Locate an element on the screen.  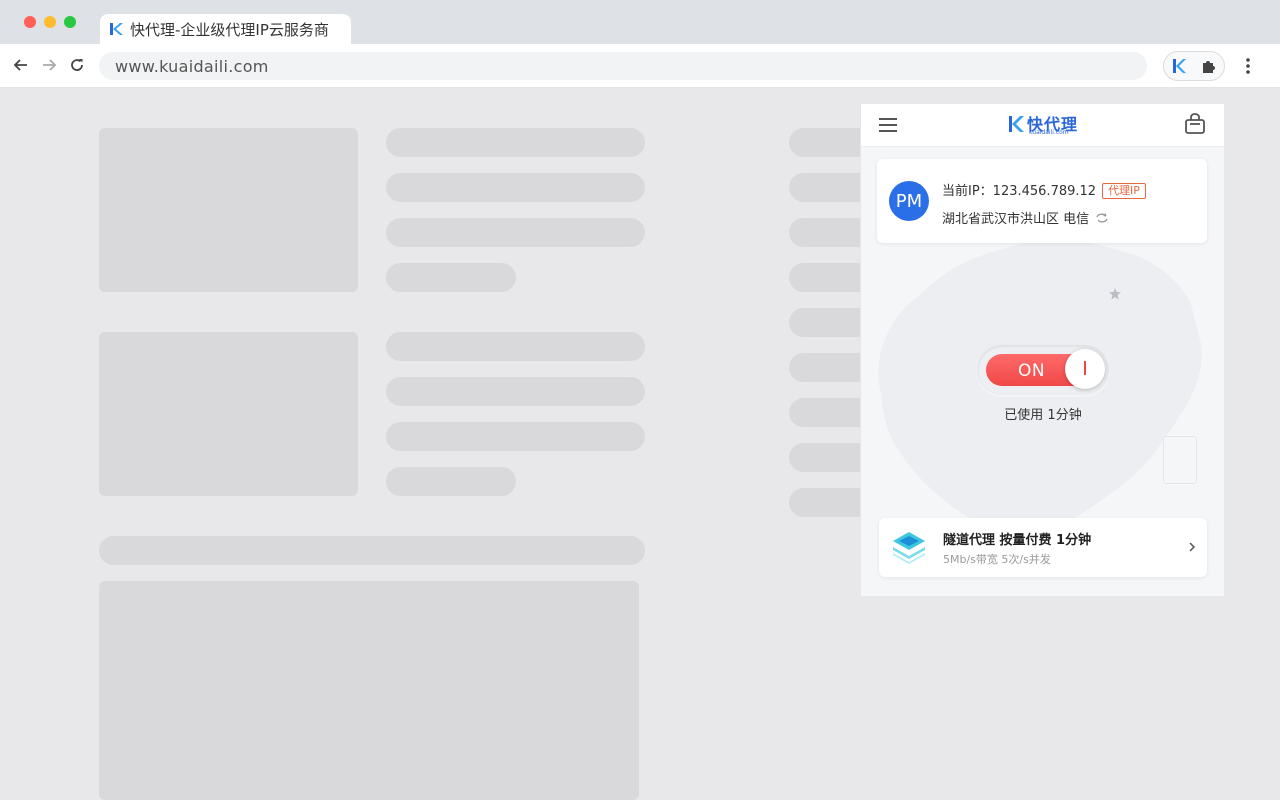
tab-bar: 快代理-企业级代理IP云服务商 is located at coordinates (640, 22).